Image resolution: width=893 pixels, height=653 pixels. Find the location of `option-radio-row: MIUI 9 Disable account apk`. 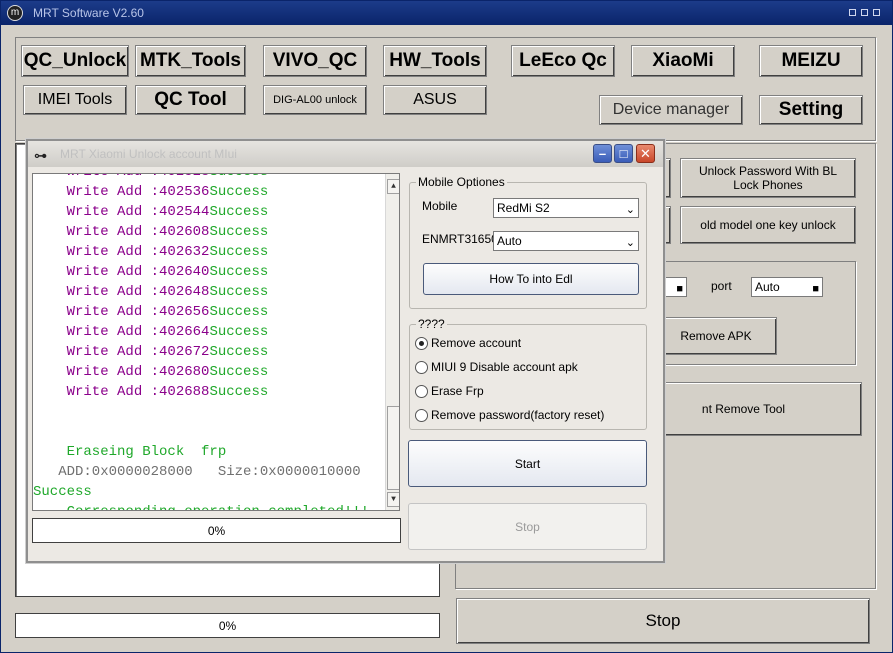

option-radio-row: MIUI 9 Disable account apk is located at coordinates (496, 367).